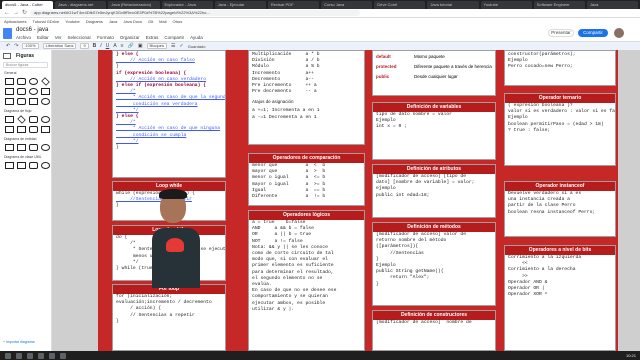 This screenshot has width=640, height=360. Describe the element at coordinates (33, 91) in the screenshot. I see `circle-shape` at that location.